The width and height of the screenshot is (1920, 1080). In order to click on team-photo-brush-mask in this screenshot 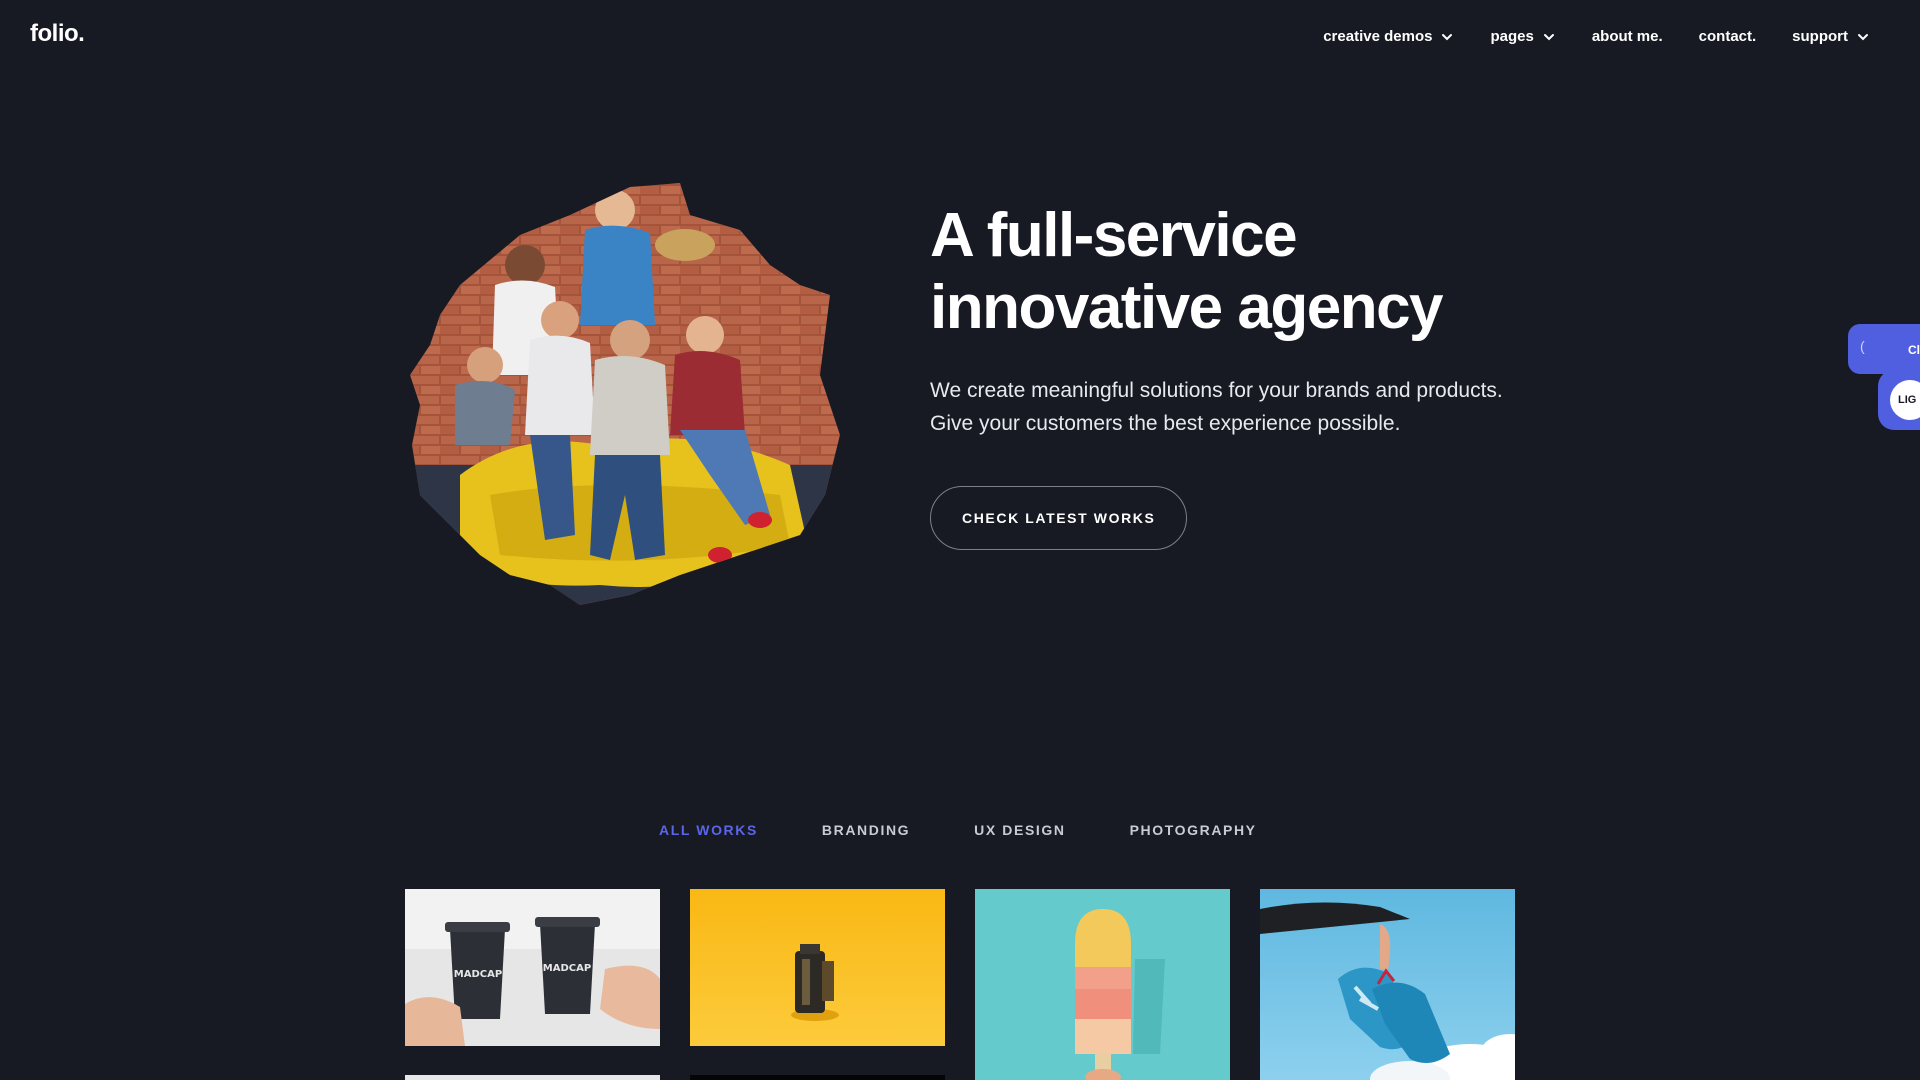, I will do `click(625, 394)`.